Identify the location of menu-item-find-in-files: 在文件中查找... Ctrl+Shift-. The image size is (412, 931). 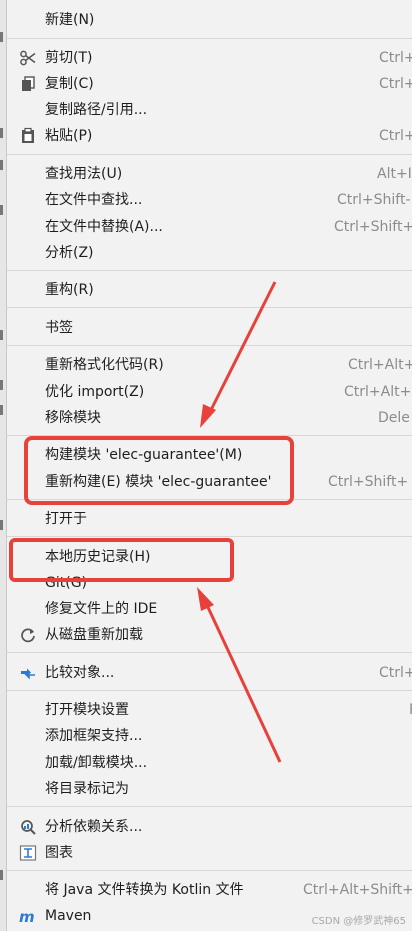
(209, 200).